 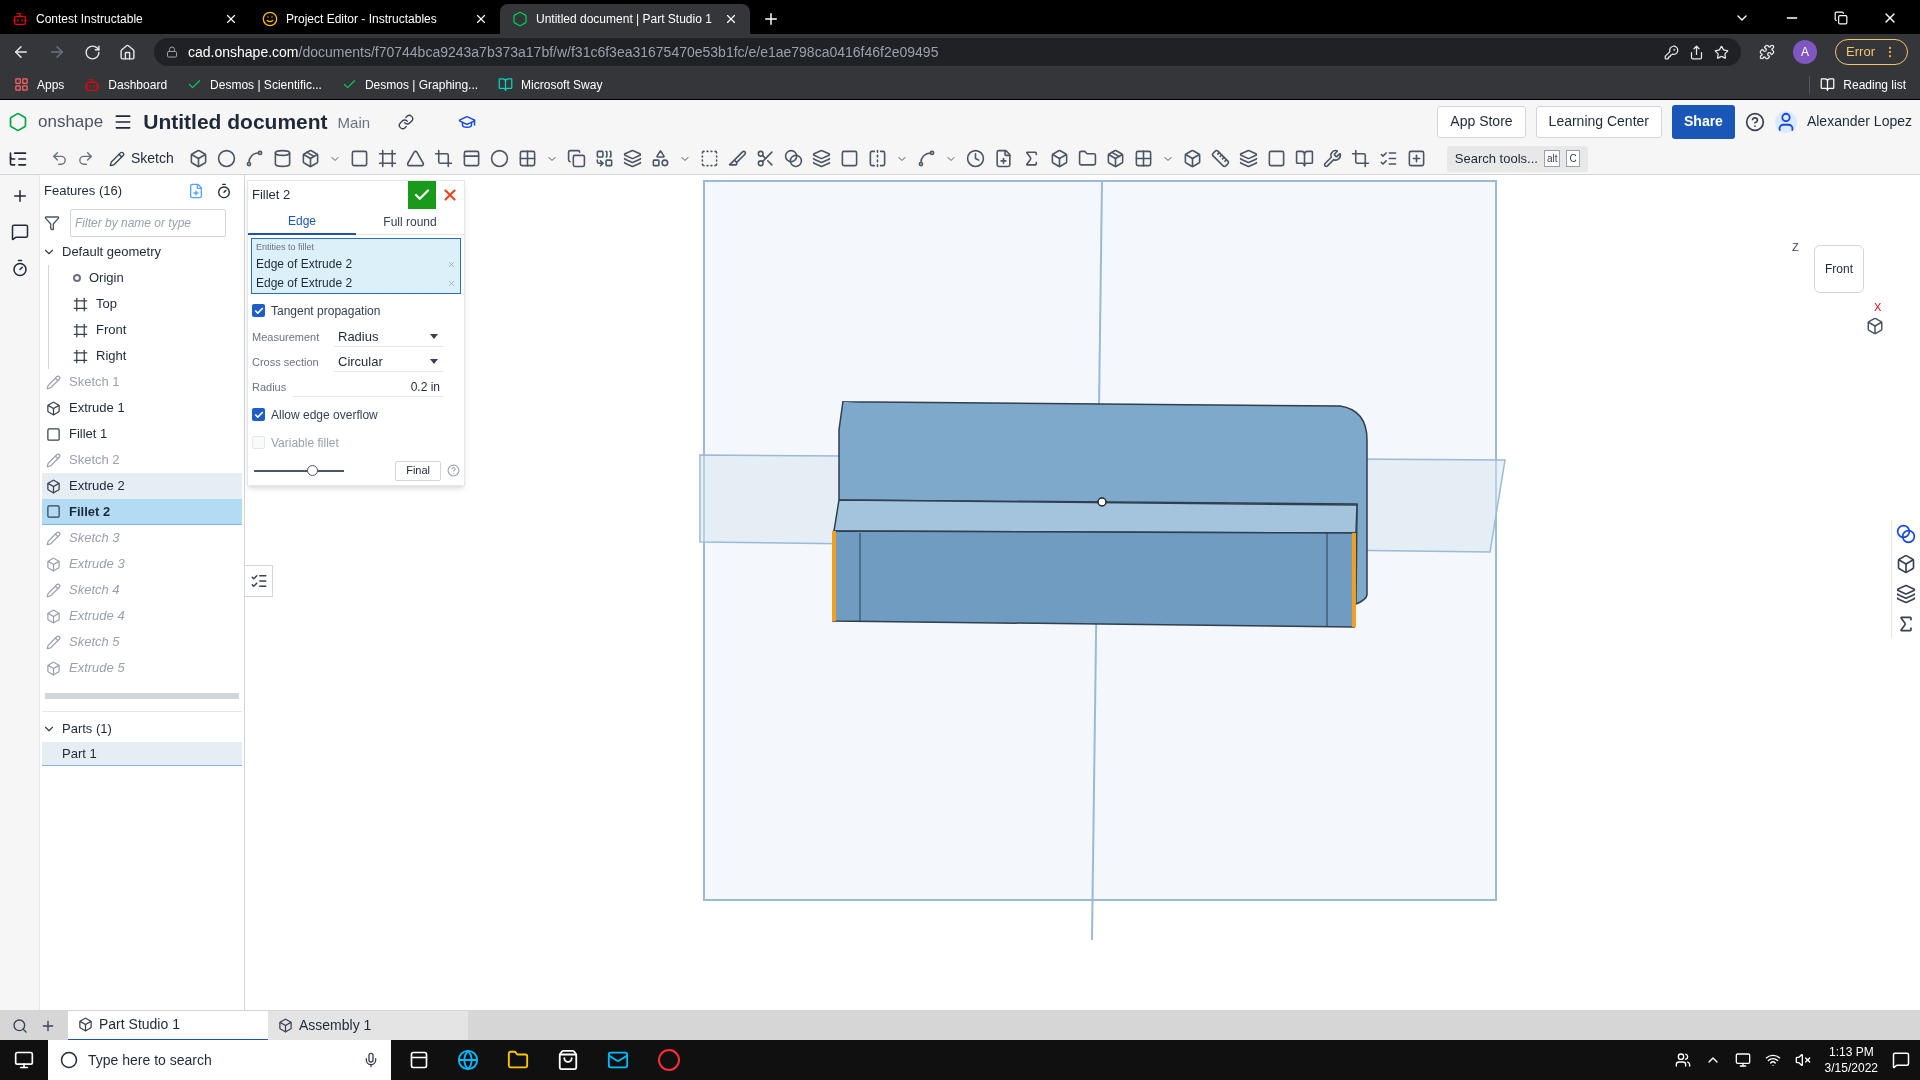 What do you see at coordinates (313, 470) in the screenshot?
I see `slider-thumb` at bounding box center [313, 470].